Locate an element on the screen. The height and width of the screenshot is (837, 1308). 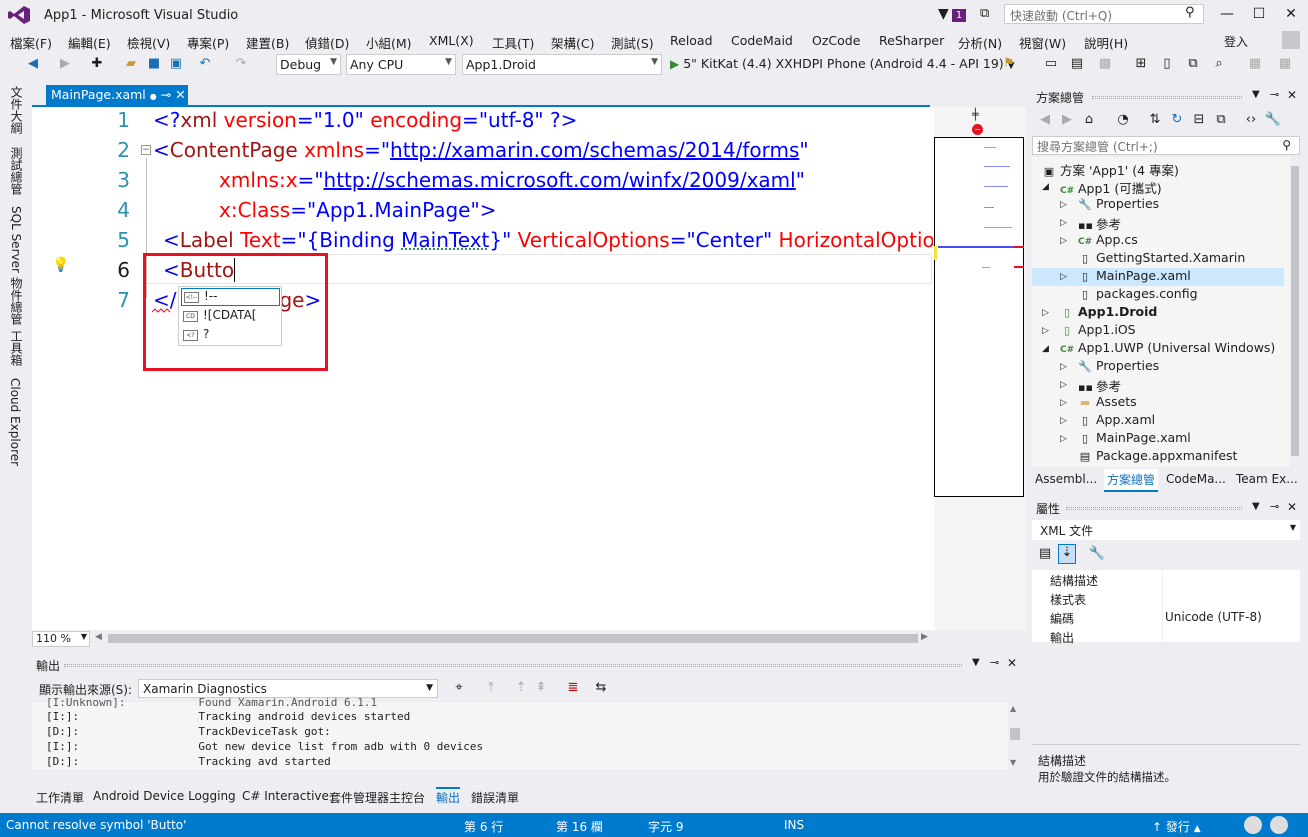
publish-button: ↑ 發行 ▲ is located at coordinates (1176, 826).